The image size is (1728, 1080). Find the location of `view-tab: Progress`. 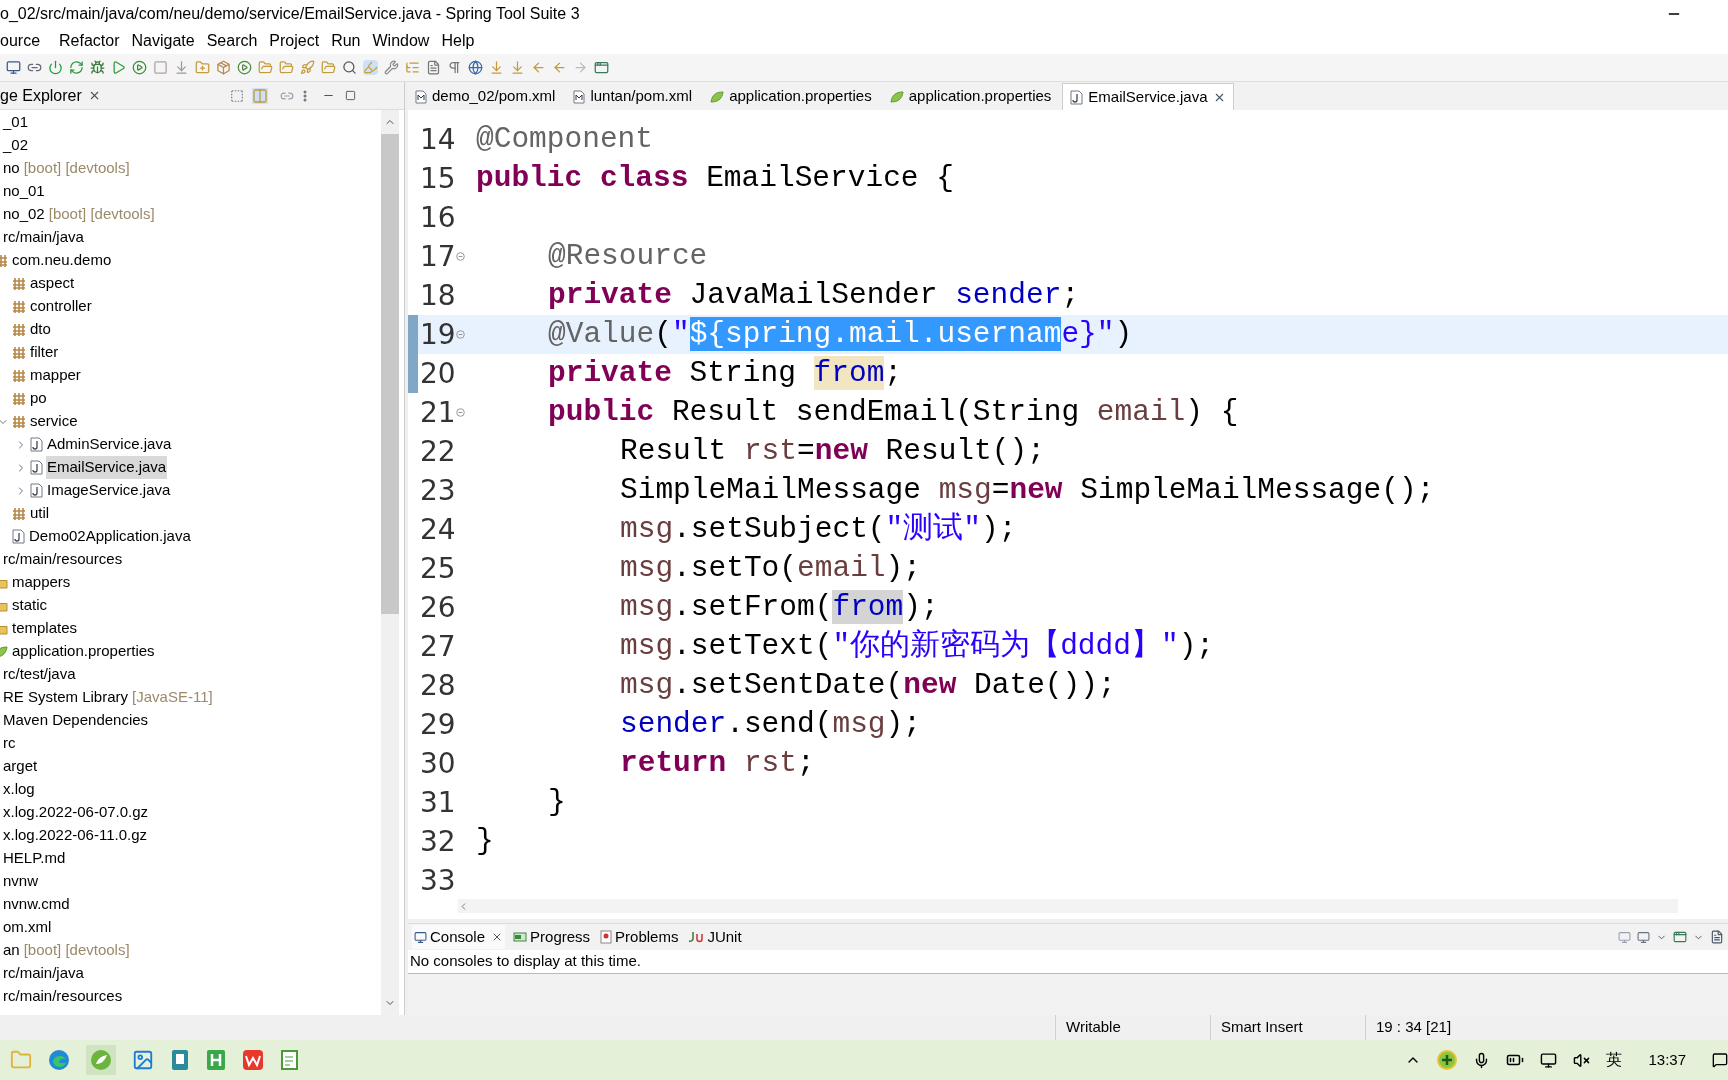

view-tab: Progress is located at coordinates (552, 937).